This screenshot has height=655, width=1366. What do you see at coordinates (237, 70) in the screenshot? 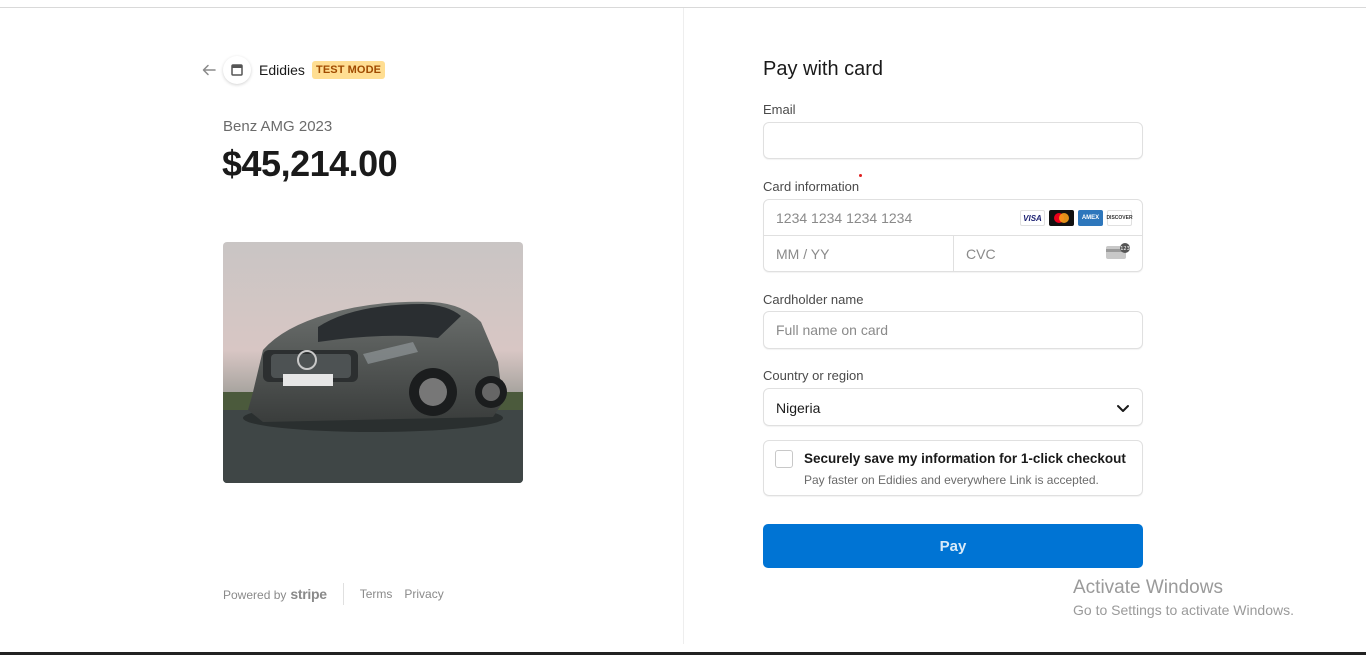
I see `storefront-icon` at bounding box center [237, 70].